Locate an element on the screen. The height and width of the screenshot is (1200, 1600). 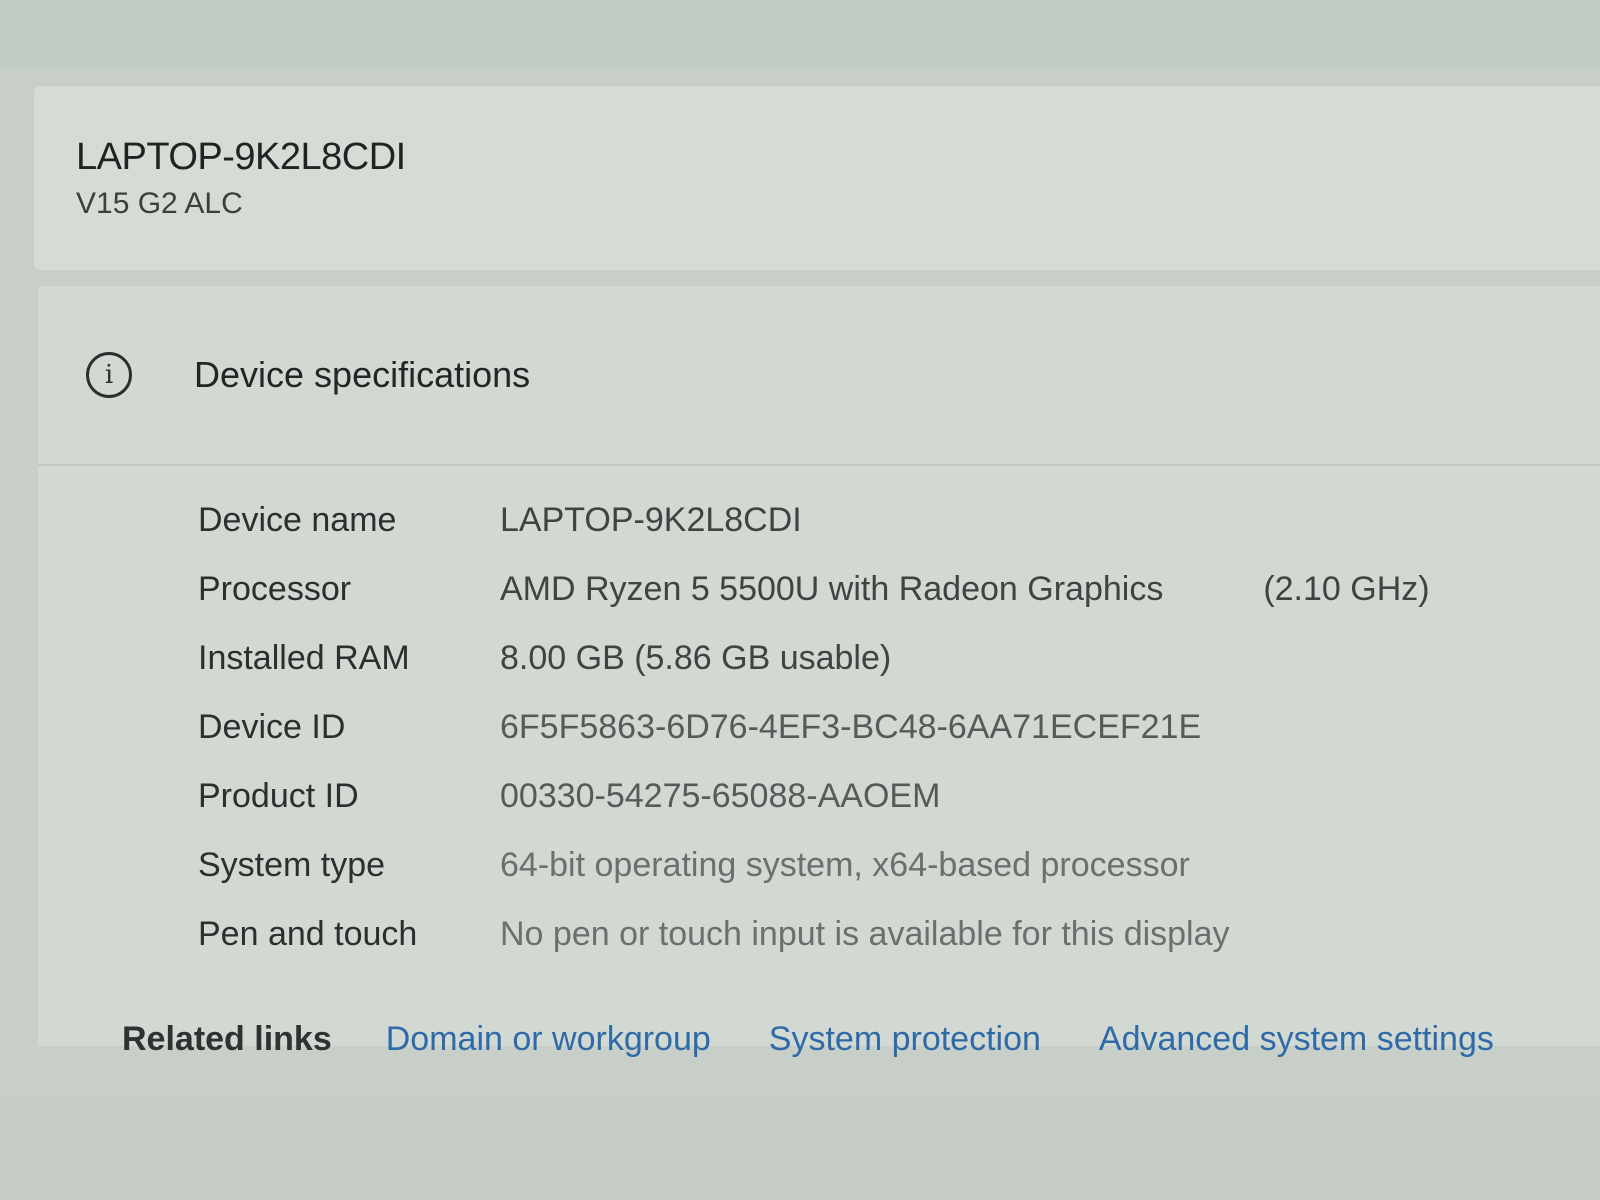
spec-row-installed-ram: Installed RAM 8.00 GB (5.86 GB usable) is located at coordinates (814, 658).